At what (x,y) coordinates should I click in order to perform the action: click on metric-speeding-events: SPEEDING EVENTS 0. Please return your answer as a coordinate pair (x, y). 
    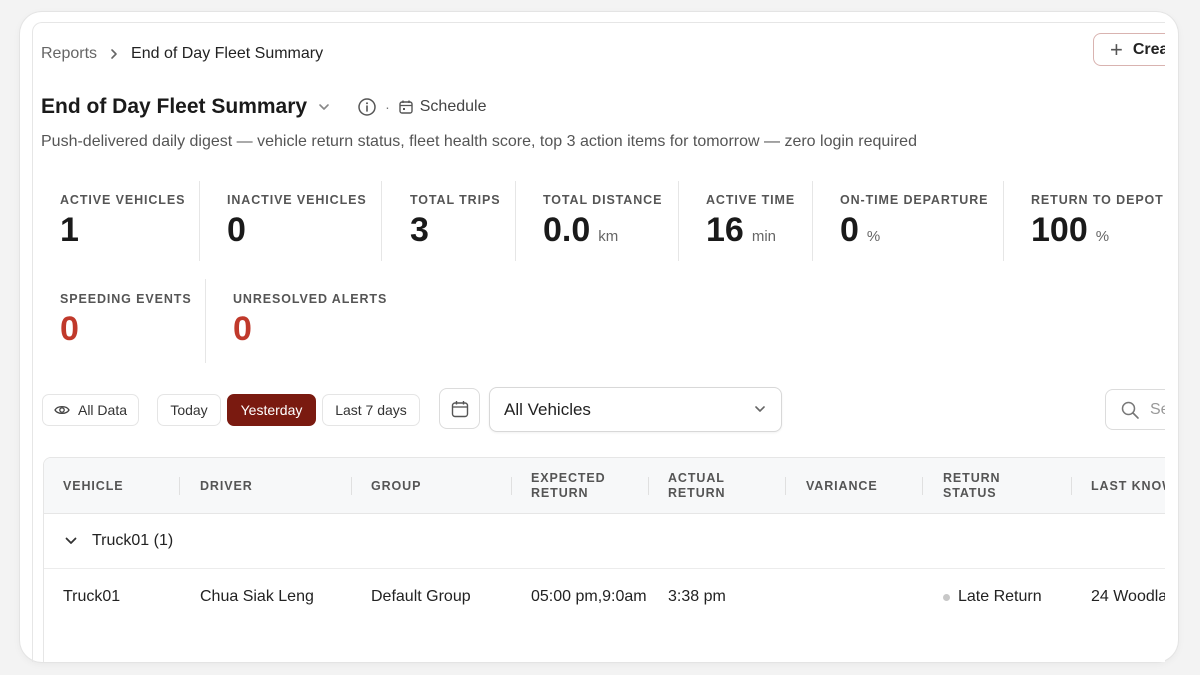
    Looking at the image, I should click on (126, 319).